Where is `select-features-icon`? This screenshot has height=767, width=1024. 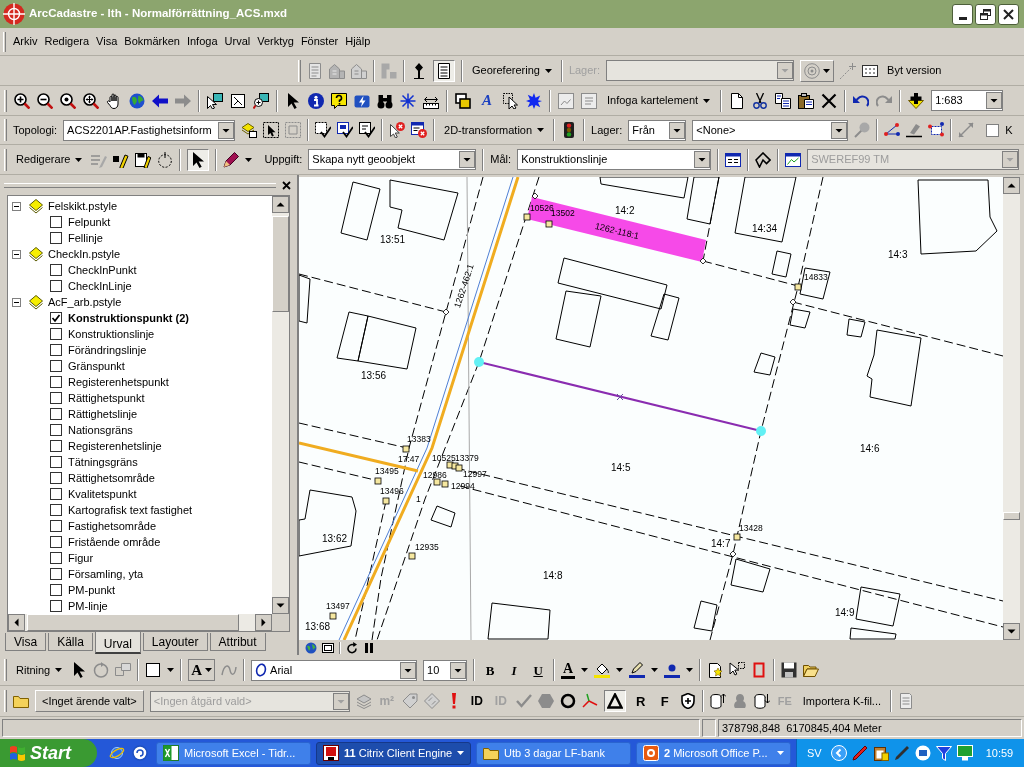 select-features-icon is located at coordinates (215, 100).